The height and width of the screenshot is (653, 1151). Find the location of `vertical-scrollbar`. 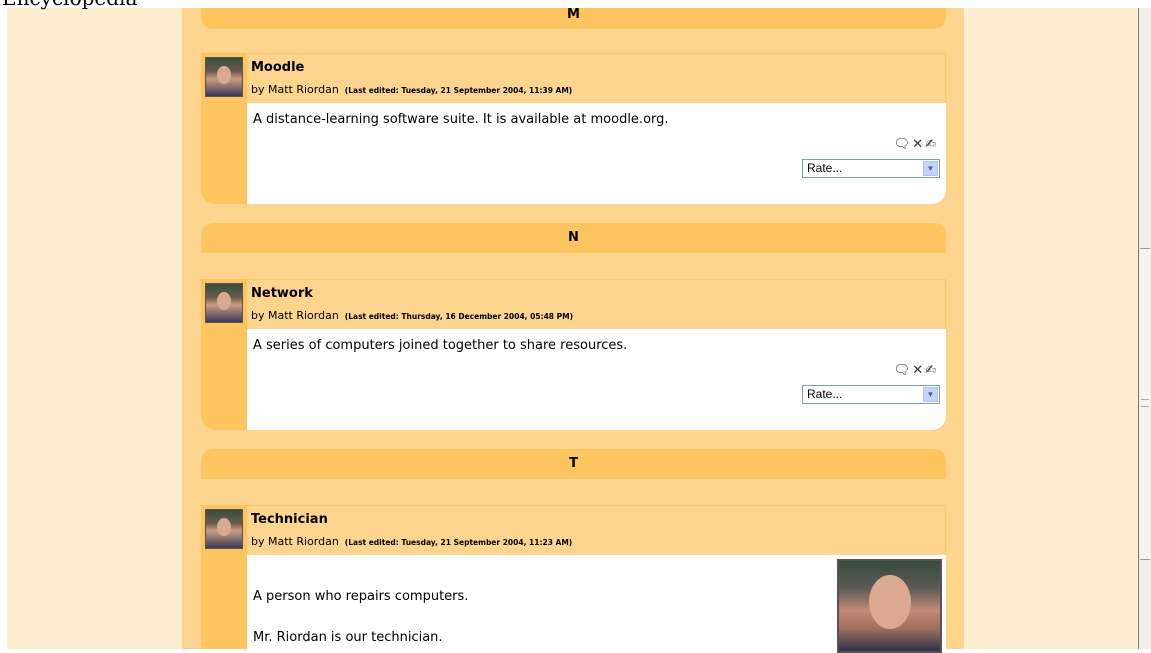

vertical-scrollbar is located at coordinates (1144, 328).